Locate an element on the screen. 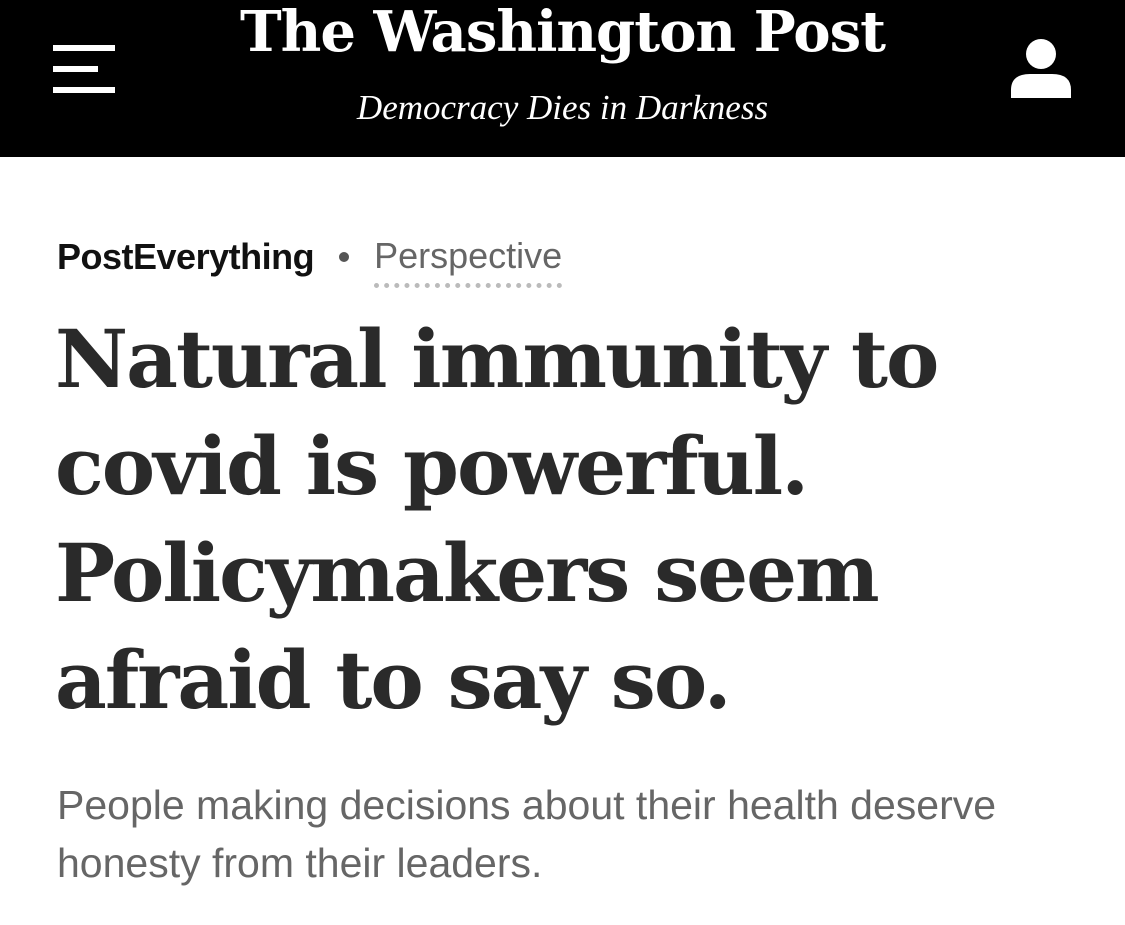 Image resolution: width=1125 pixels, height=925 pixels. section-link: PostEverything is located at coordinates (186, 257).